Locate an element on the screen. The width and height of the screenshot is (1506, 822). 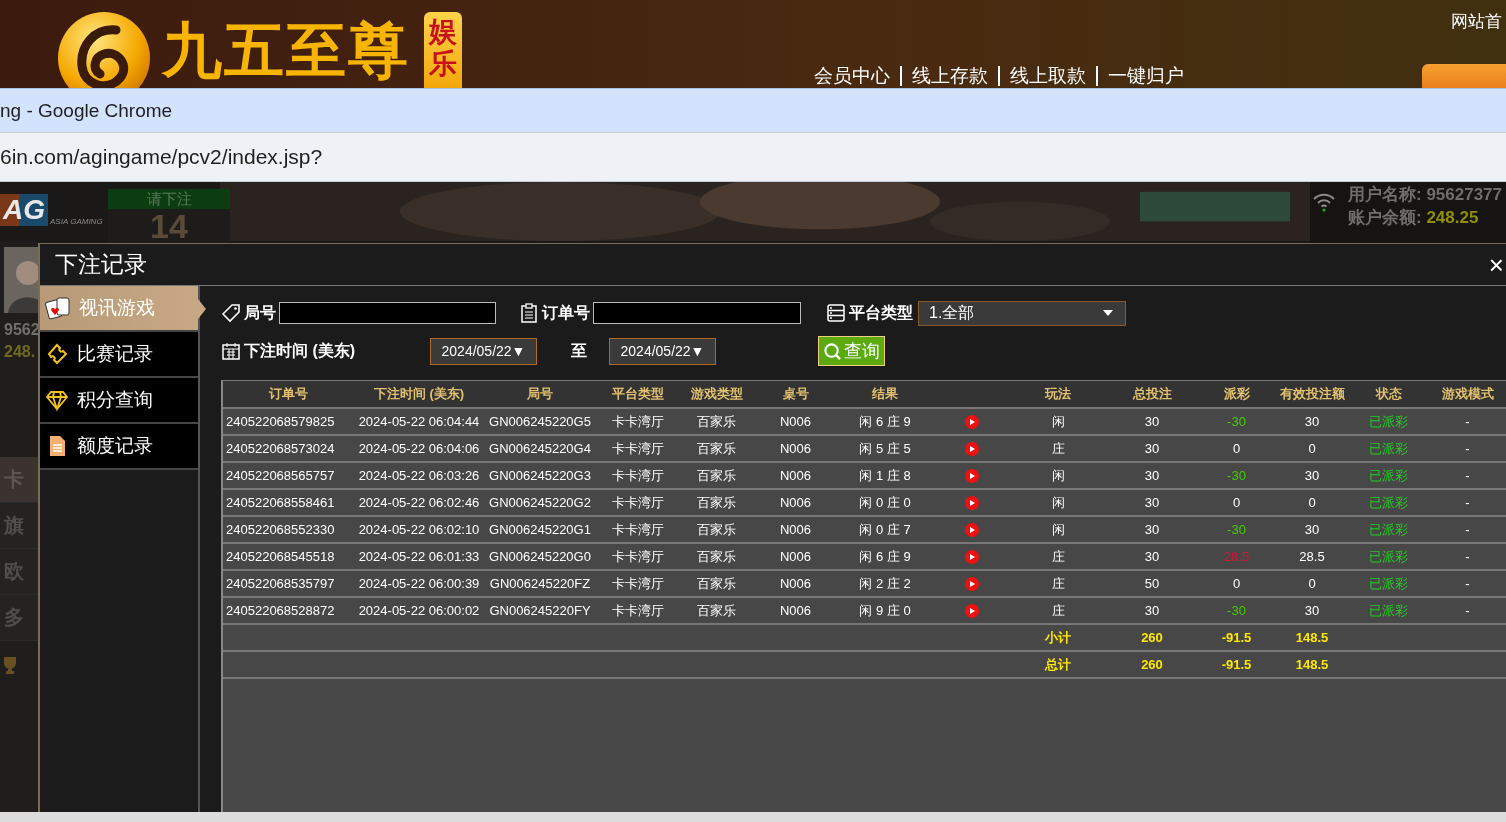
column-header: 游戏类型 is located at coordinates (716, 394).